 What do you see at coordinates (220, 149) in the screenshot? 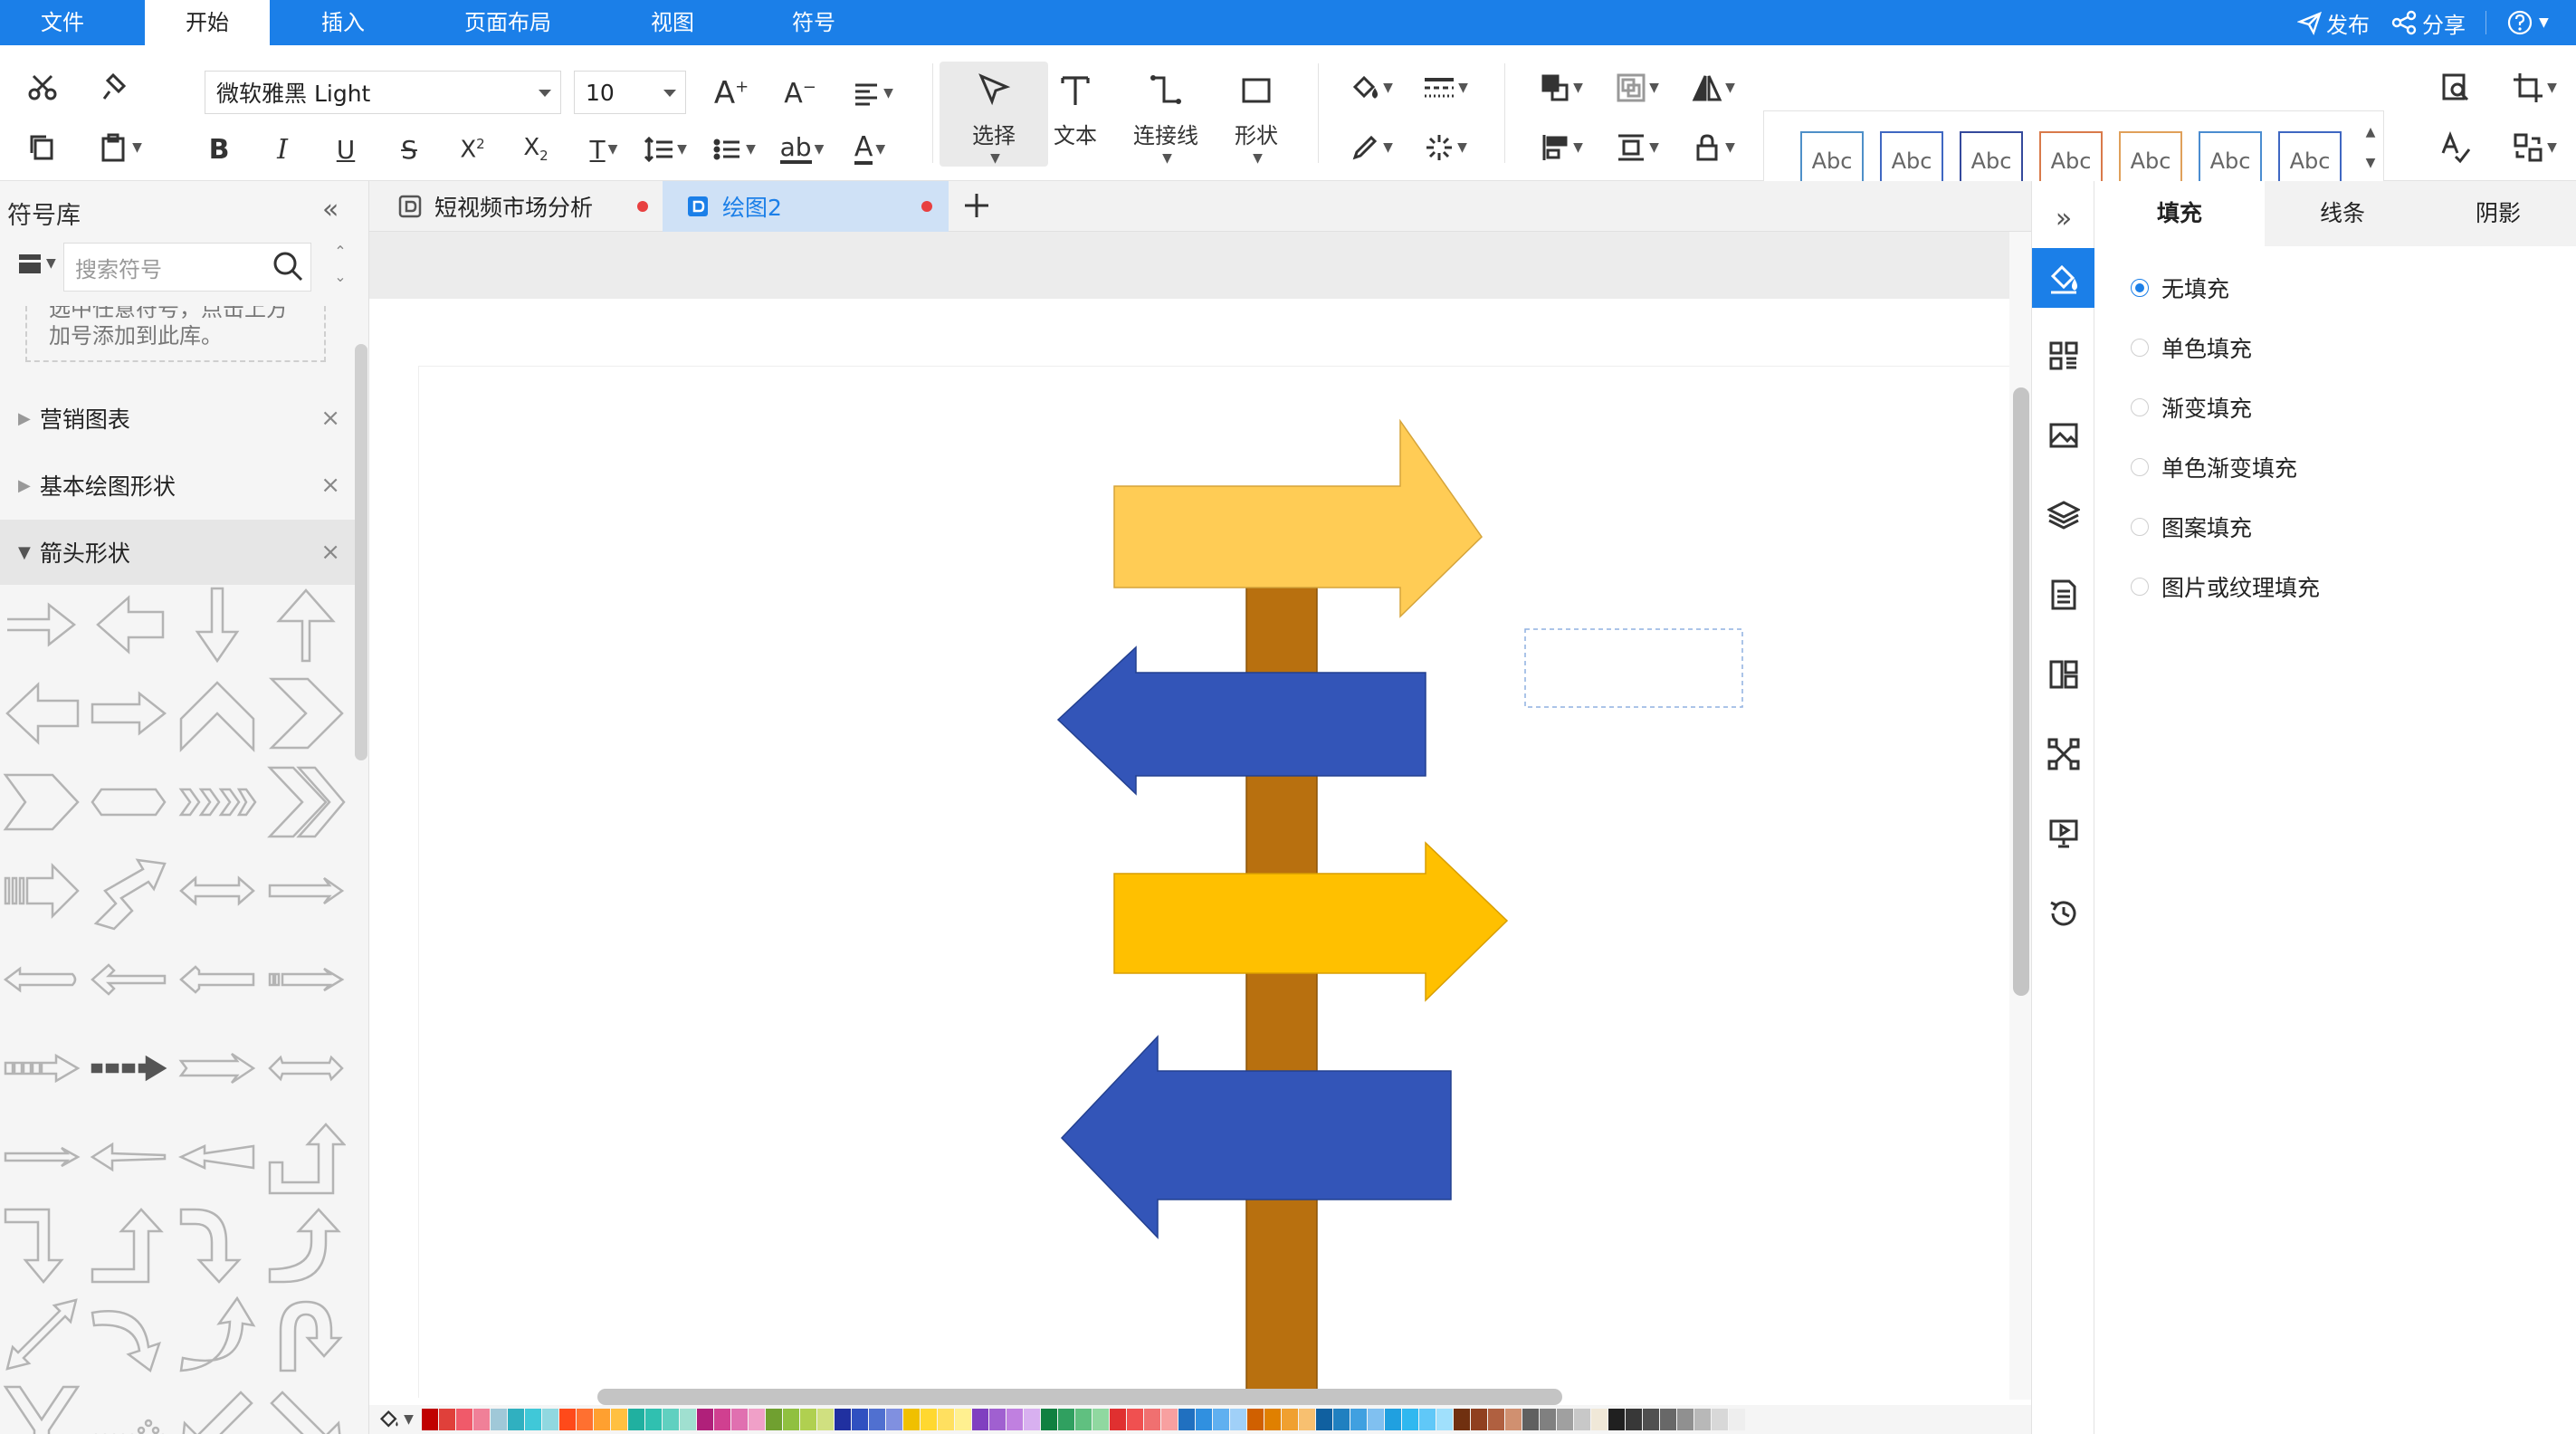
I see `bold-button: B` at bounding box center [220, 149].